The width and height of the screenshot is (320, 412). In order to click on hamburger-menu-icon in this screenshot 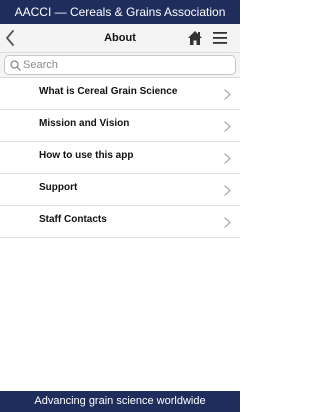, I will do `click(220, 38)`.